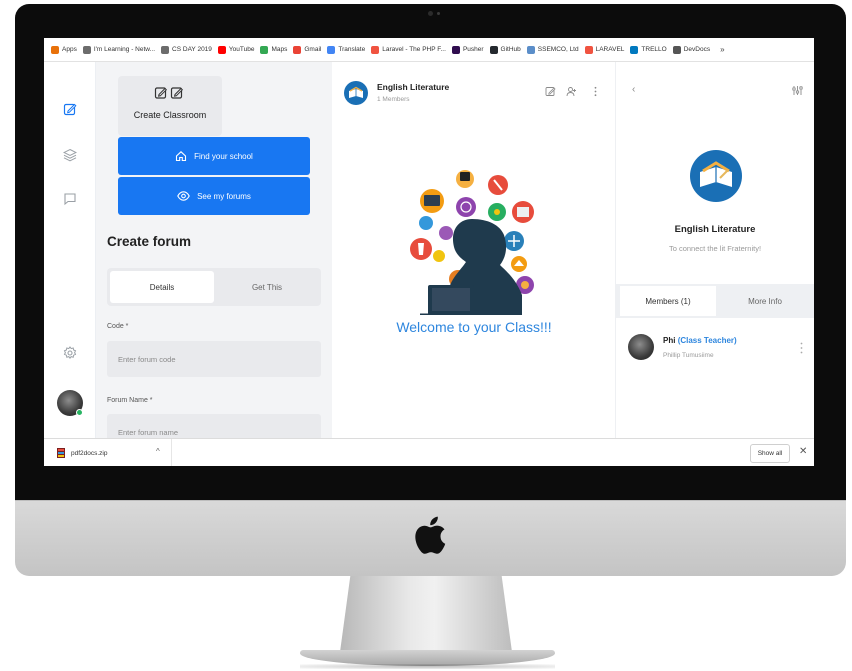  Describe the element at coordinates (770, 453) in the screenshot. I see `show-all-downloads-button: Show all` at that location.